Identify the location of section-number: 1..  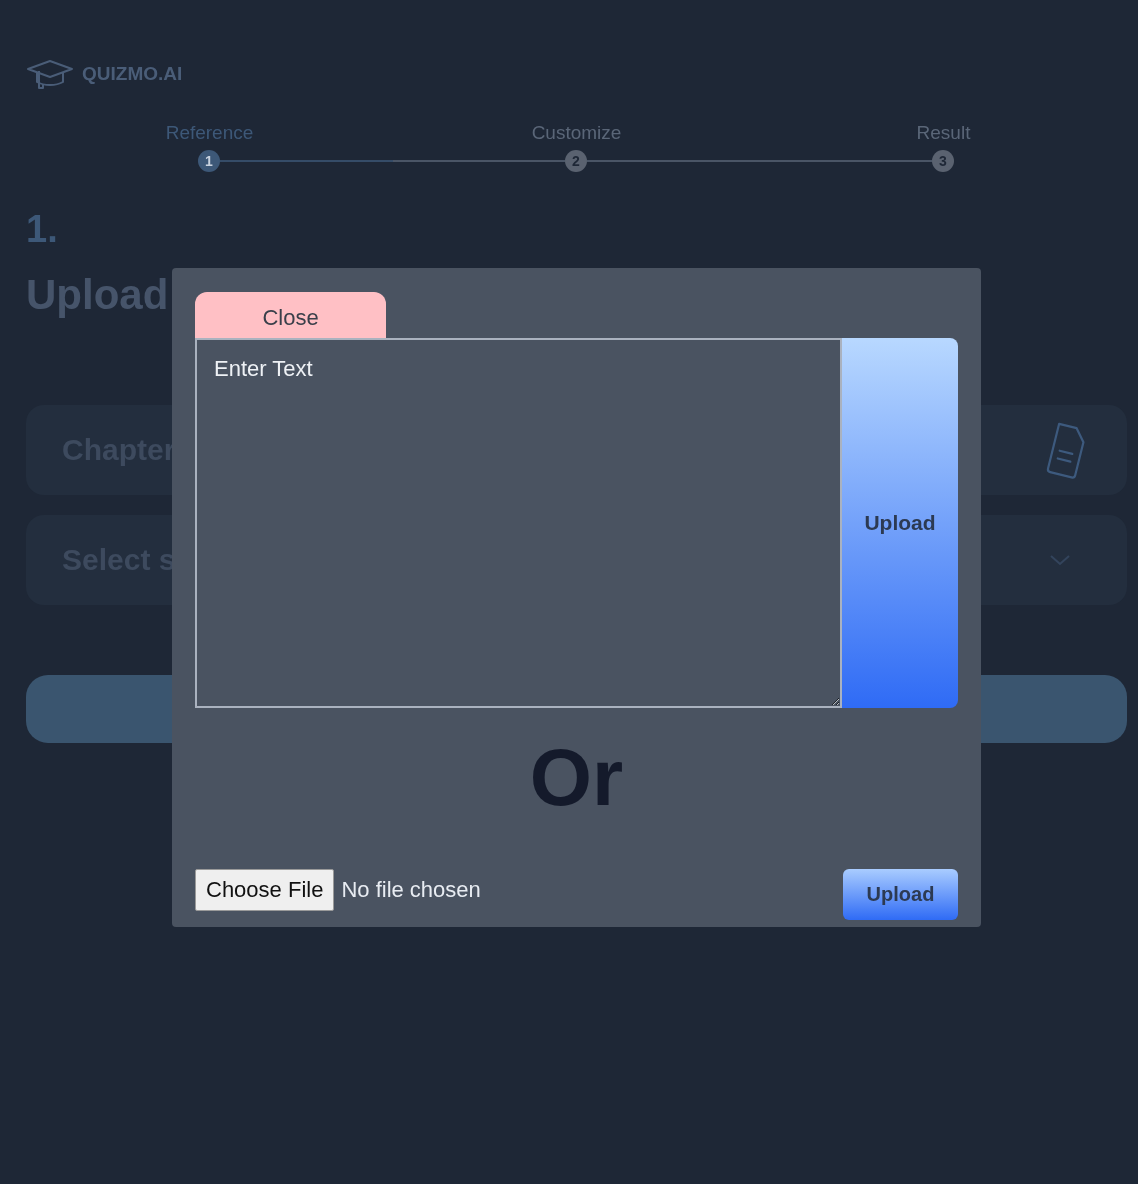
(42, 229).